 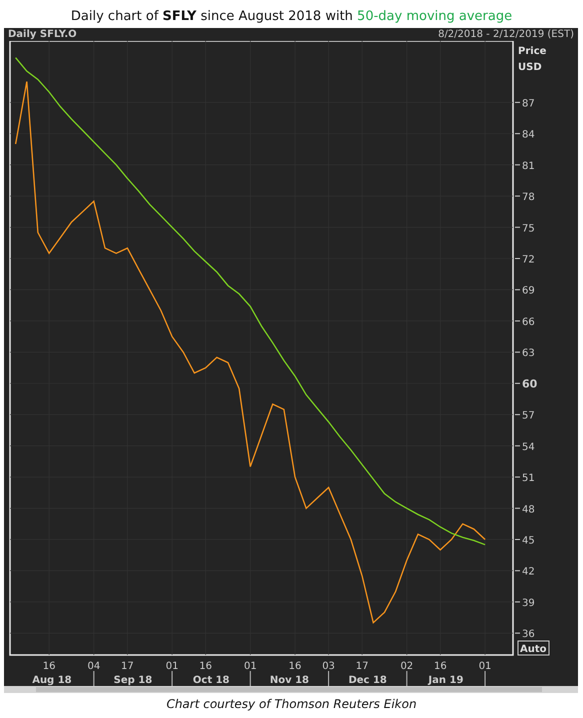 What do you see at coordinates (211, 680) in the screenshot?
I see `month-label: Oct 18` at bounding box center [211, 680].